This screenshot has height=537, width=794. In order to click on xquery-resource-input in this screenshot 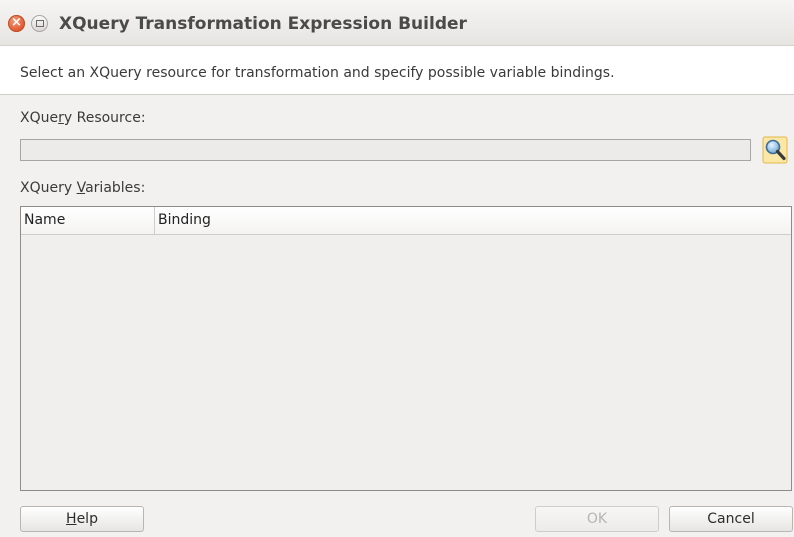, I will do `click(385, 150)`.